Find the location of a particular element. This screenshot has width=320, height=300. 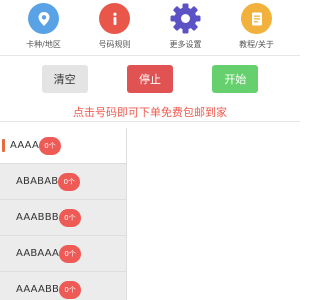

pattern-name: AAAA is located at coordinates (24, 145).